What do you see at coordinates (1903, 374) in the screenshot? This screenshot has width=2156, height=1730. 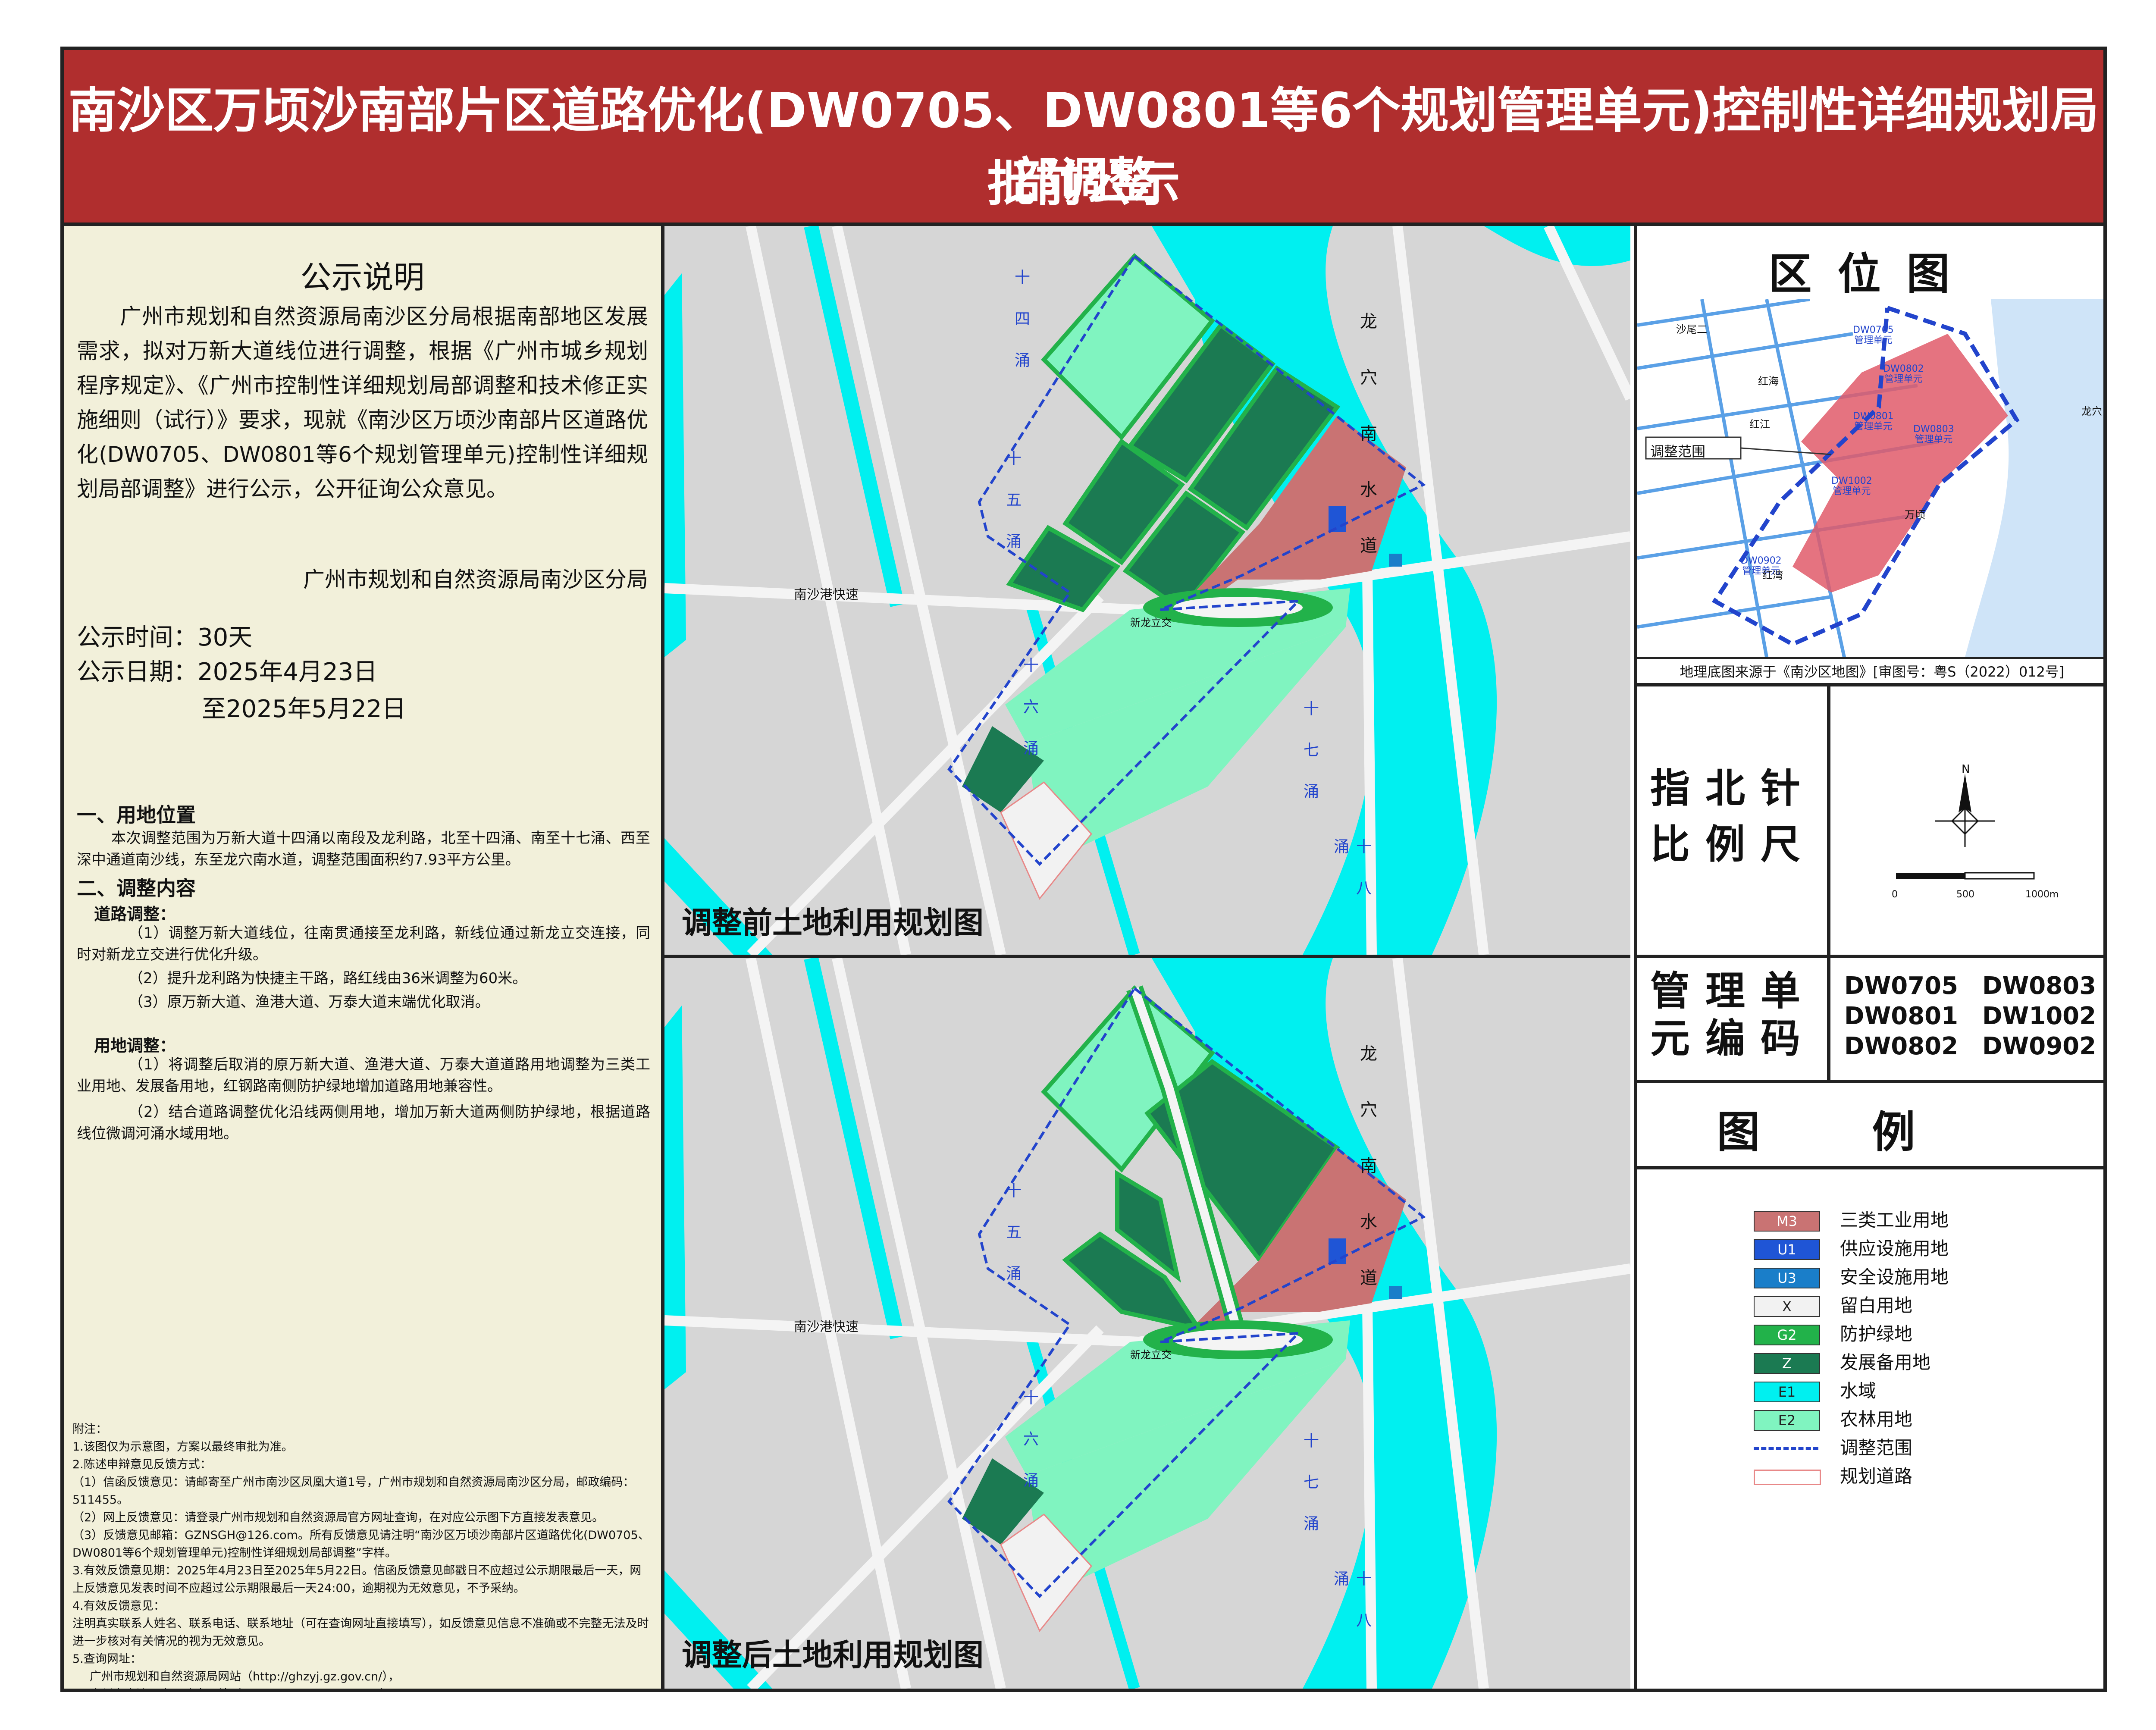 I see `unit-label-dw0802: DW0802 管理单元` at bounding box center [1903, 374].